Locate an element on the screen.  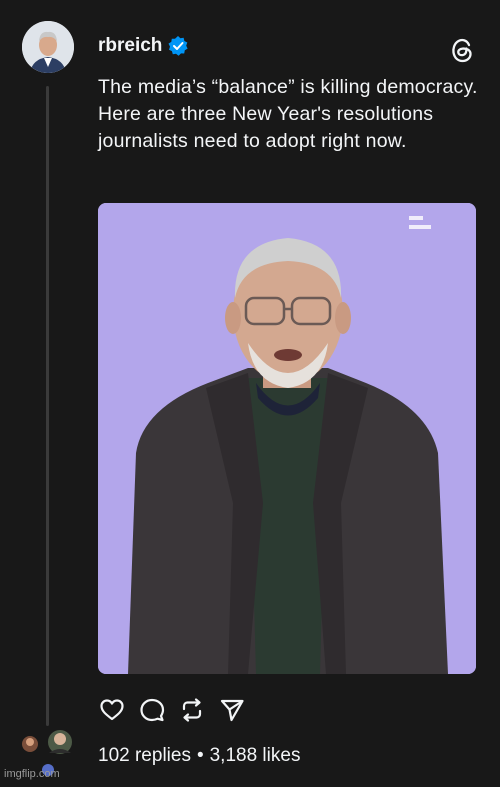
comment-icon is located at coordinates (152, 710).